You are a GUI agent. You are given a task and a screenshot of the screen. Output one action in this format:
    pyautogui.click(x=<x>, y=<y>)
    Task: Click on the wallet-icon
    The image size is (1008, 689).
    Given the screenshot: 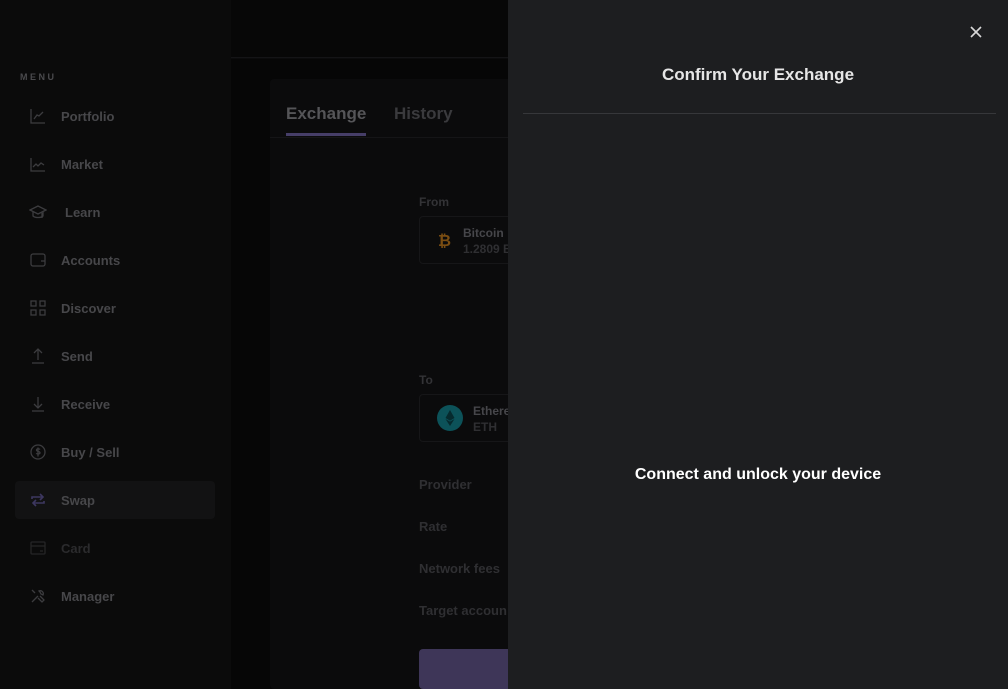 What is the action you would take?
    pyautogui.click(x=38, y=260)
    